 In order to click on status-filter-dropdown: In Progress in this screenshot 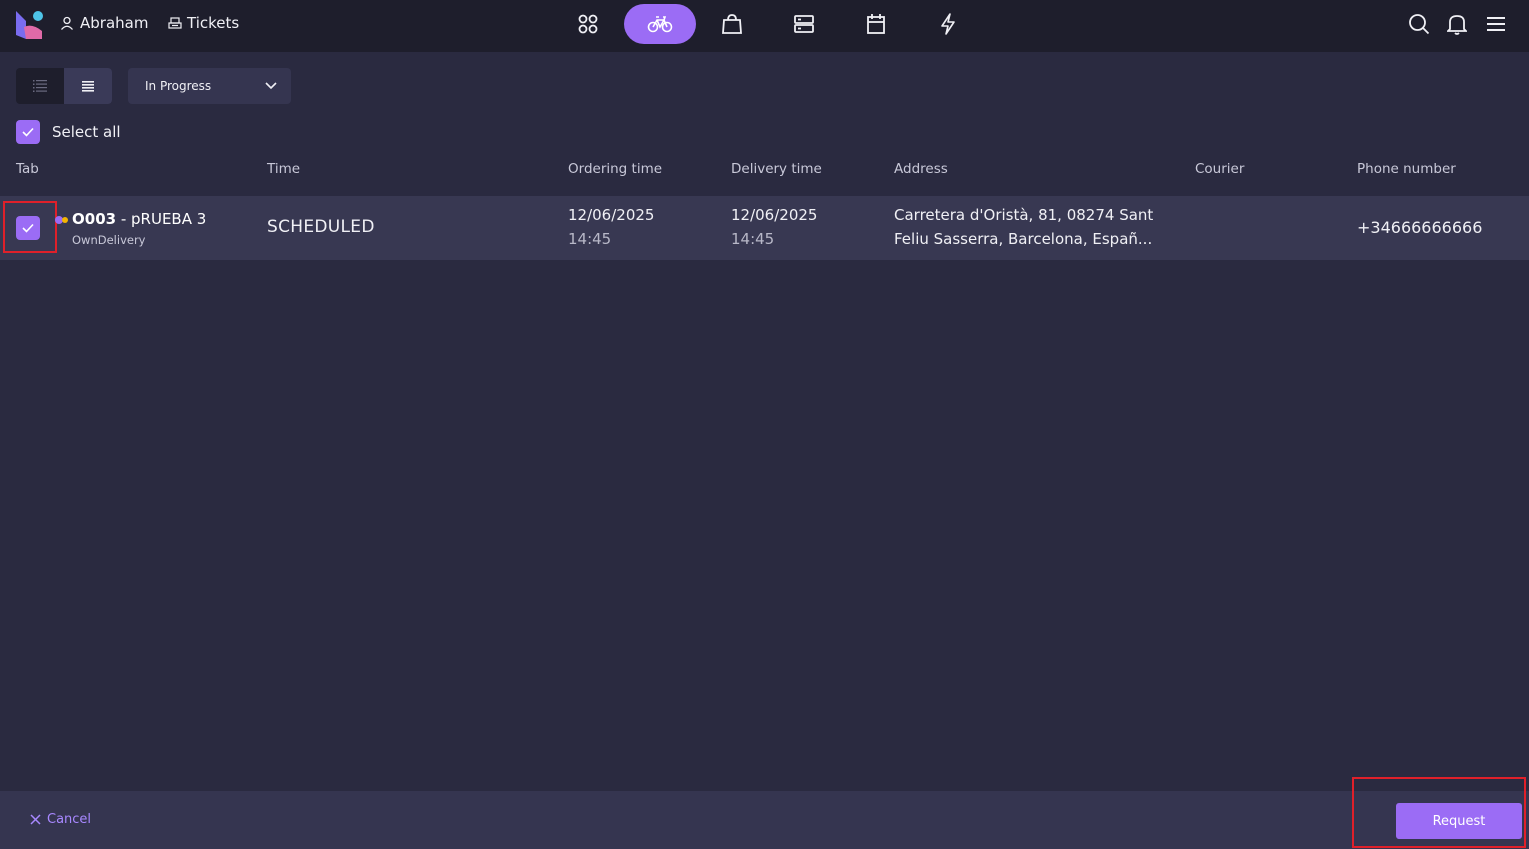, I will do `click(209, 86)`.